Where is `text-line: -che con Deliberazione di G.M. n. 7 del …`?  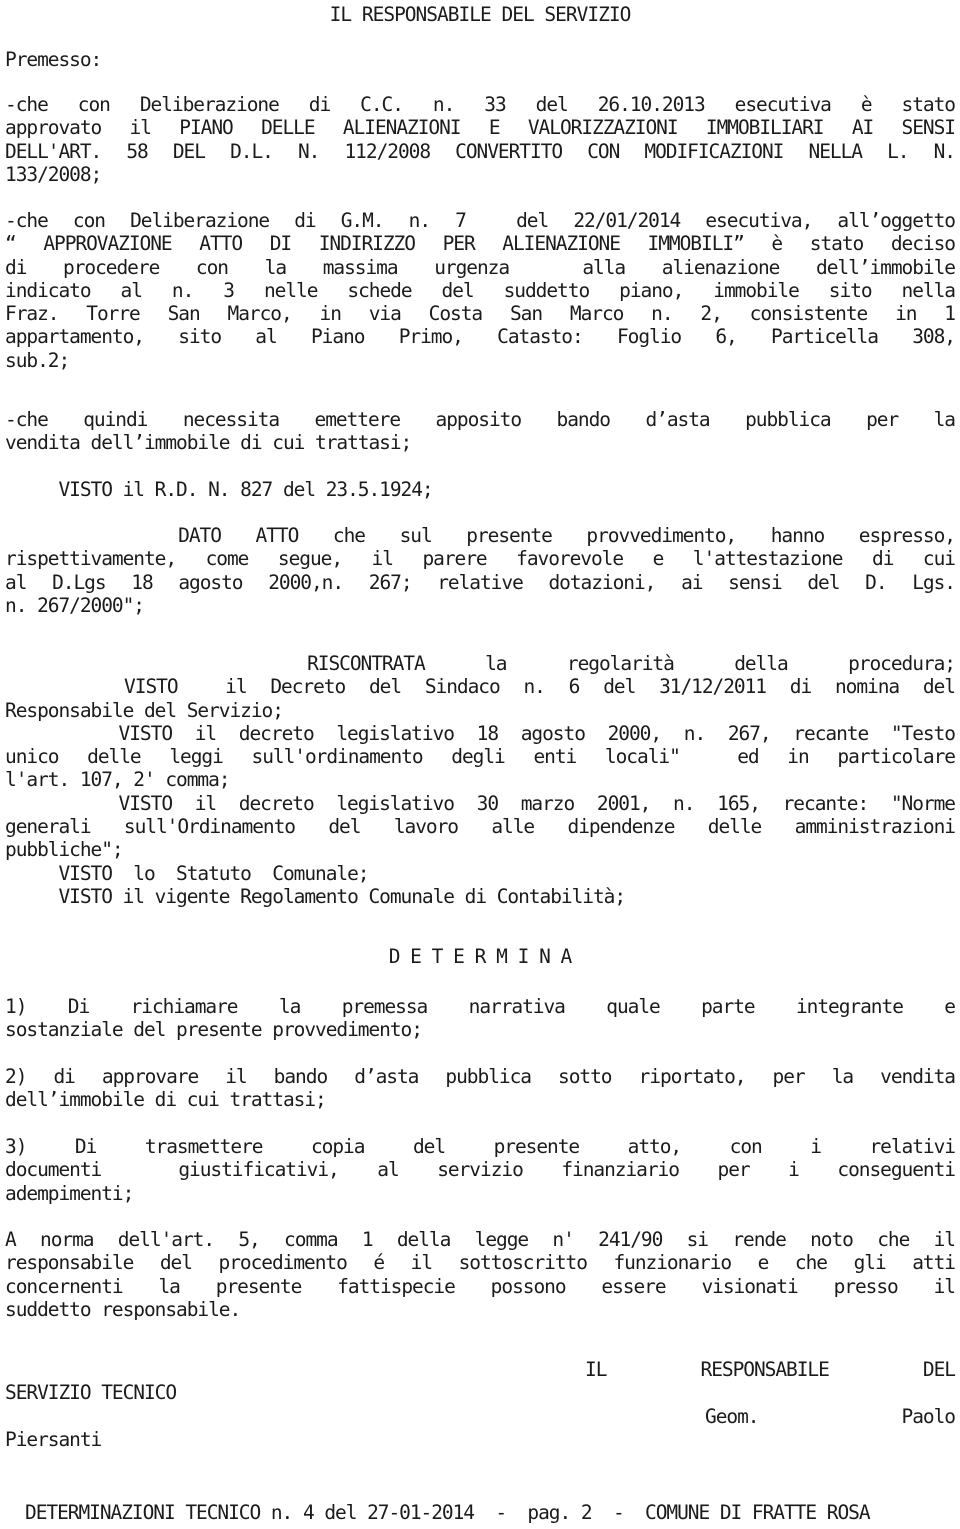 text-line: -che con Deliberazione di G.M. n. 7 del … is located at coordinates (480, 220).